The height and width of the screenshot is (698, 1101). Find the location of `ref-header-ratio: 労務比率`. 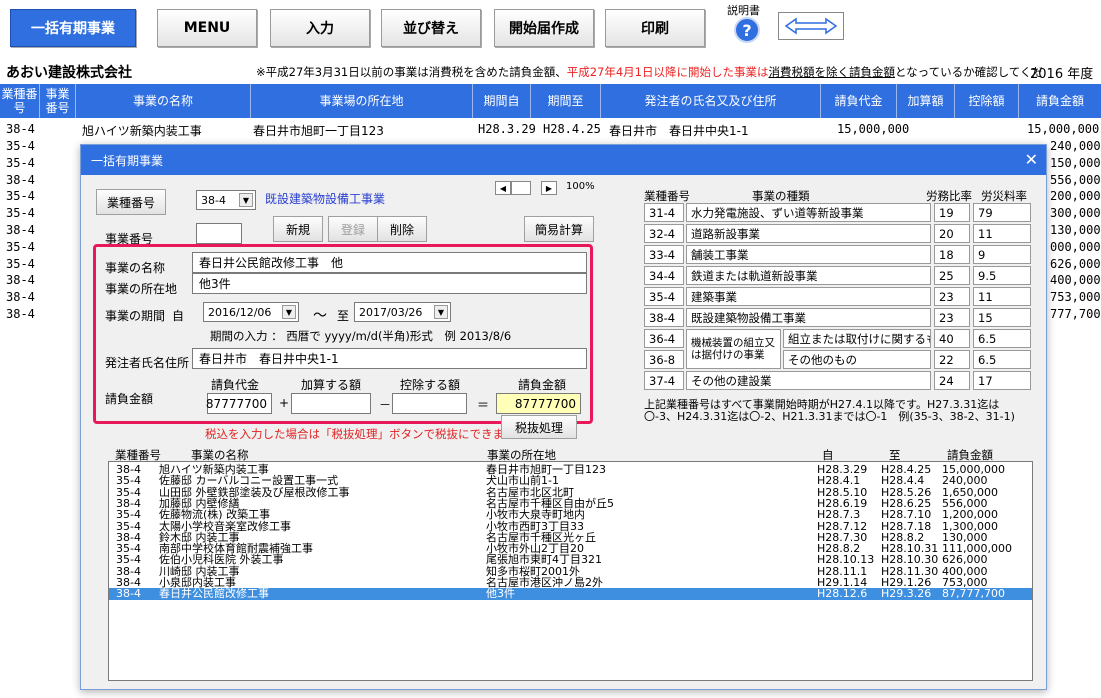

ref-header-ratio: 労務比率 is located at coordinates (949, 196).